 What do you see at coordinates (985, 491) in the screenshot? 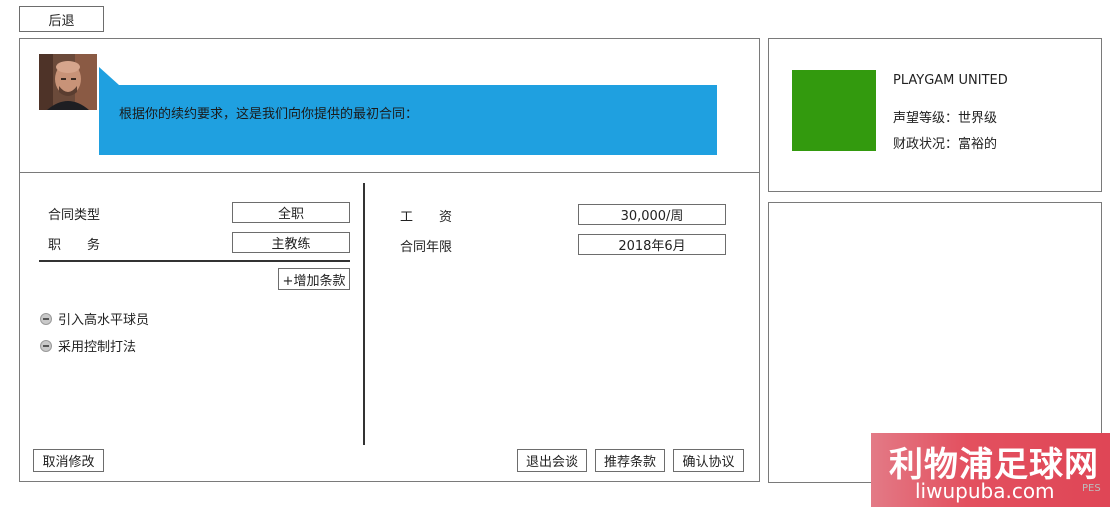
I see `watermark-url: liwupuba.com` at bounding box center [985, 491].